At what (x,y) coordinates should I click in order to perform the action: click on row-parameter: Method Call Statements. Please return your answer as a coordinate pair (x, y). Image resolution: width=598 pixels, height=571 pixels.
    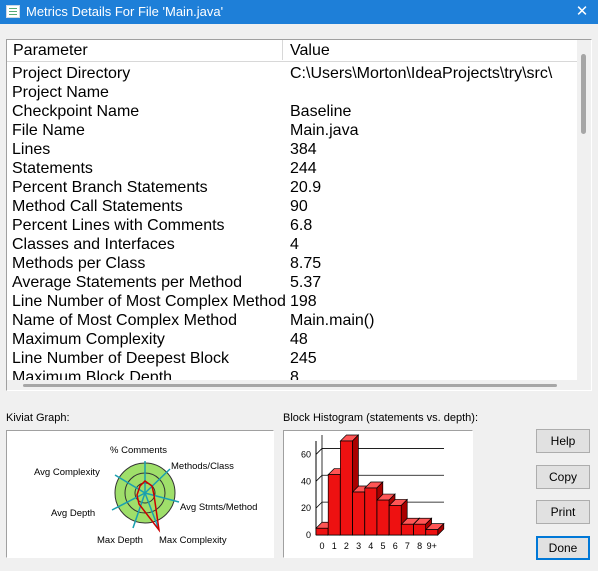
    Looking at the image, I should click on (97, 206).